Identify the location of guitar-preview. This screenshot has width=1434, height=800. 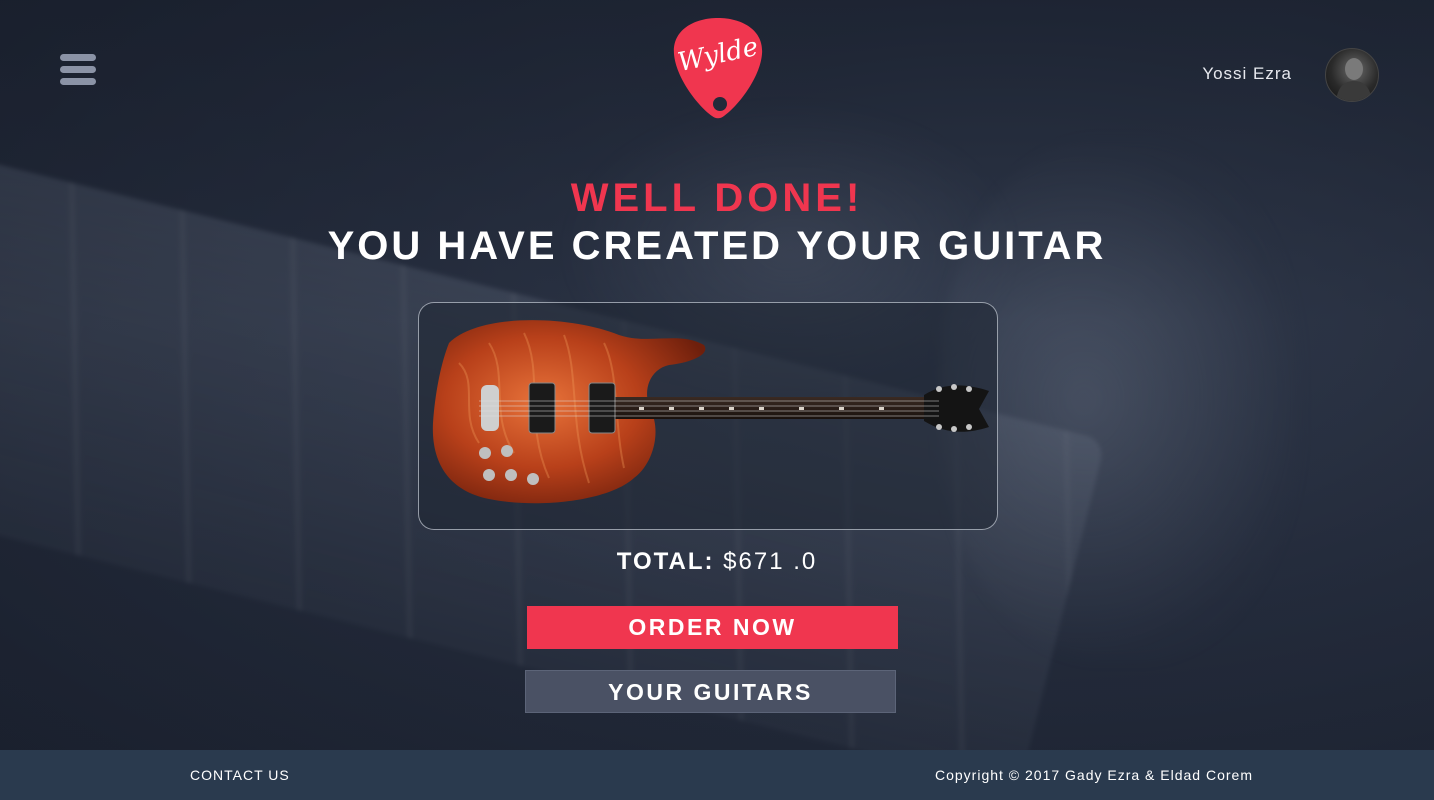
(708, 416).